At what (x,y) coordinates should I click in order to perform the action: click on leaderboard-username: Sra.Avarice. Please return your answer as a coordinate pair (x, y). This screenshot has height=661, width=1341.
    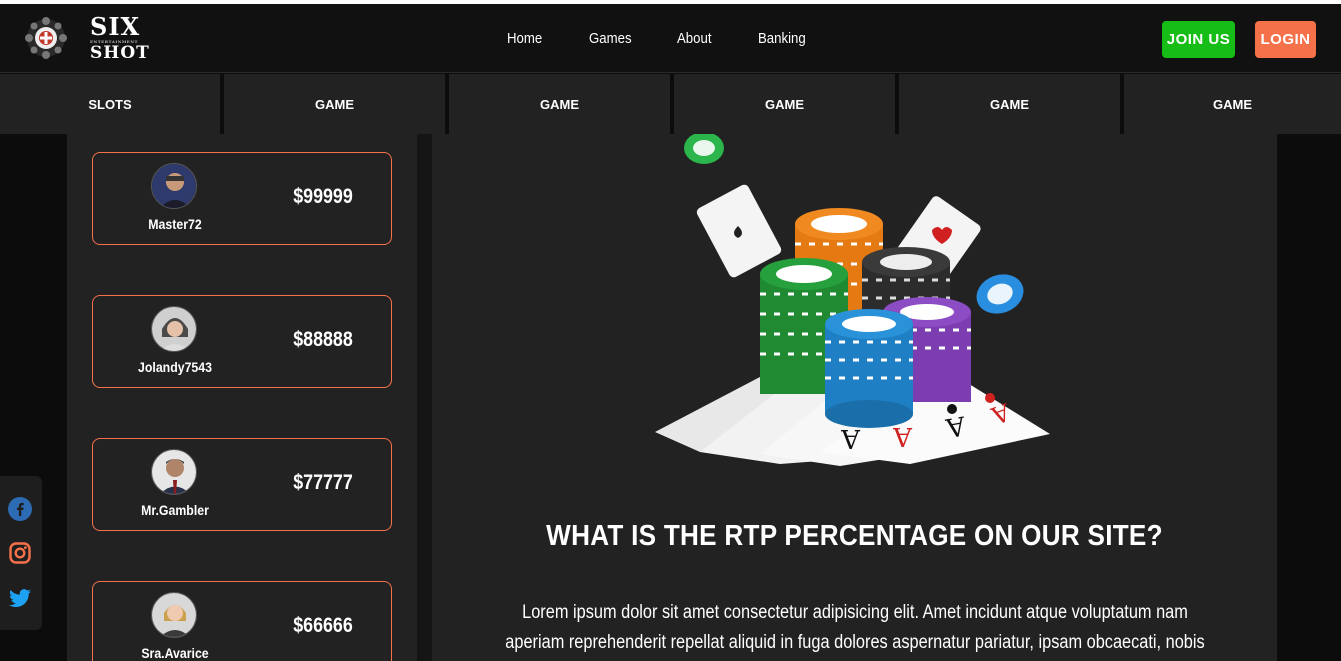
    Looking at the image, I should click on (175, 653).